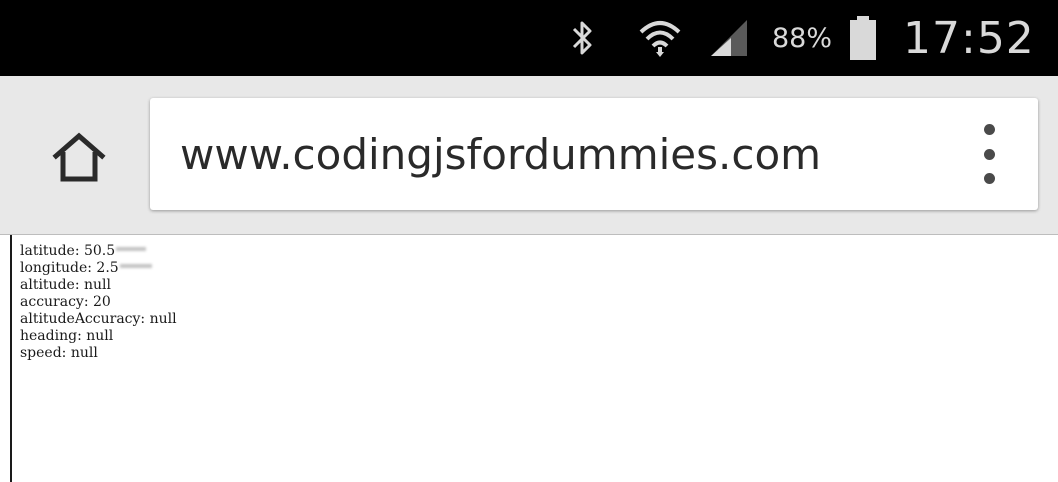 This screenshot has width=1058, height=482. What do you see at coordinates (67, 336) in the screenshot?
I see `heading-line: heading: null` at bounding box center [67, 336].